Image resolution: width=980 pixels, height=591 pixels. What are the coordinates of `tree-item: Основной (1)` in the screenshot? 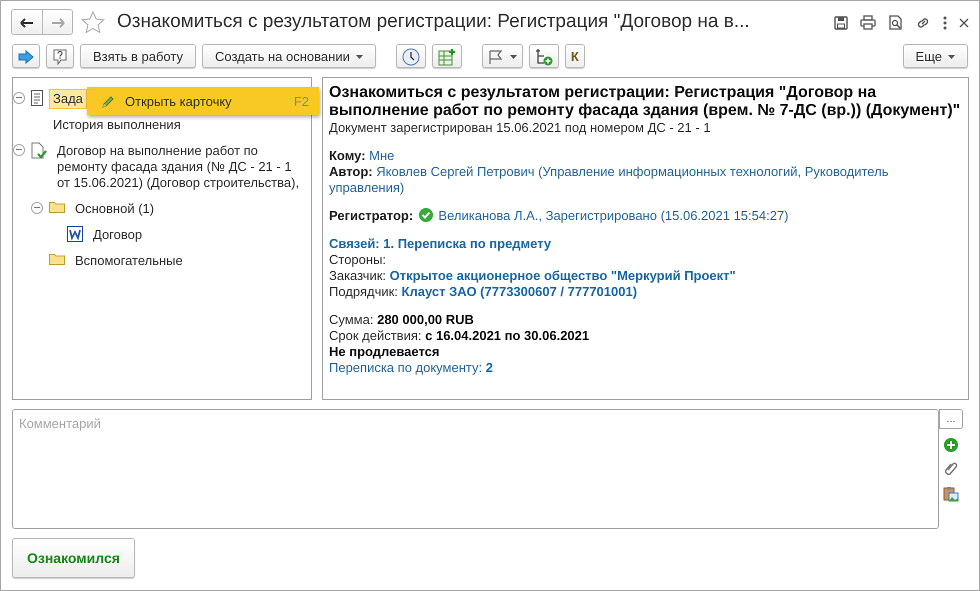 It's located at (114, 209).